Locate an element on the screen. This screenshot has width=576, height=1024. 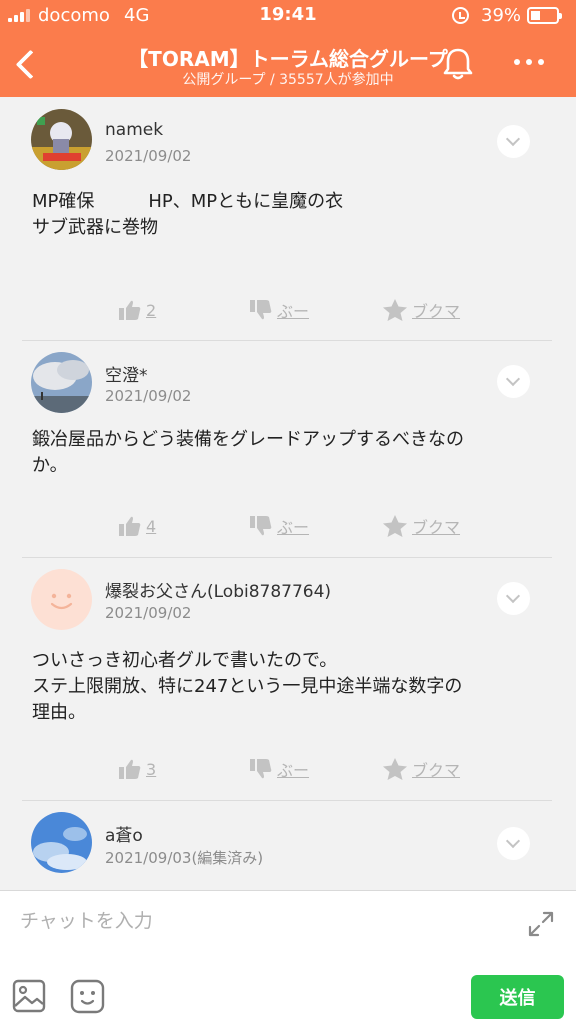
more-icon is located at coordinates (517, 62).